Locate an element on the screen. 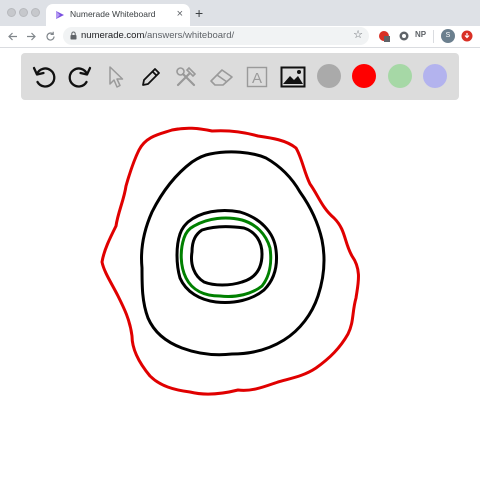 This screenshot has width=480, height=484. color-purple-swatch is located at coordinates (435, 76).